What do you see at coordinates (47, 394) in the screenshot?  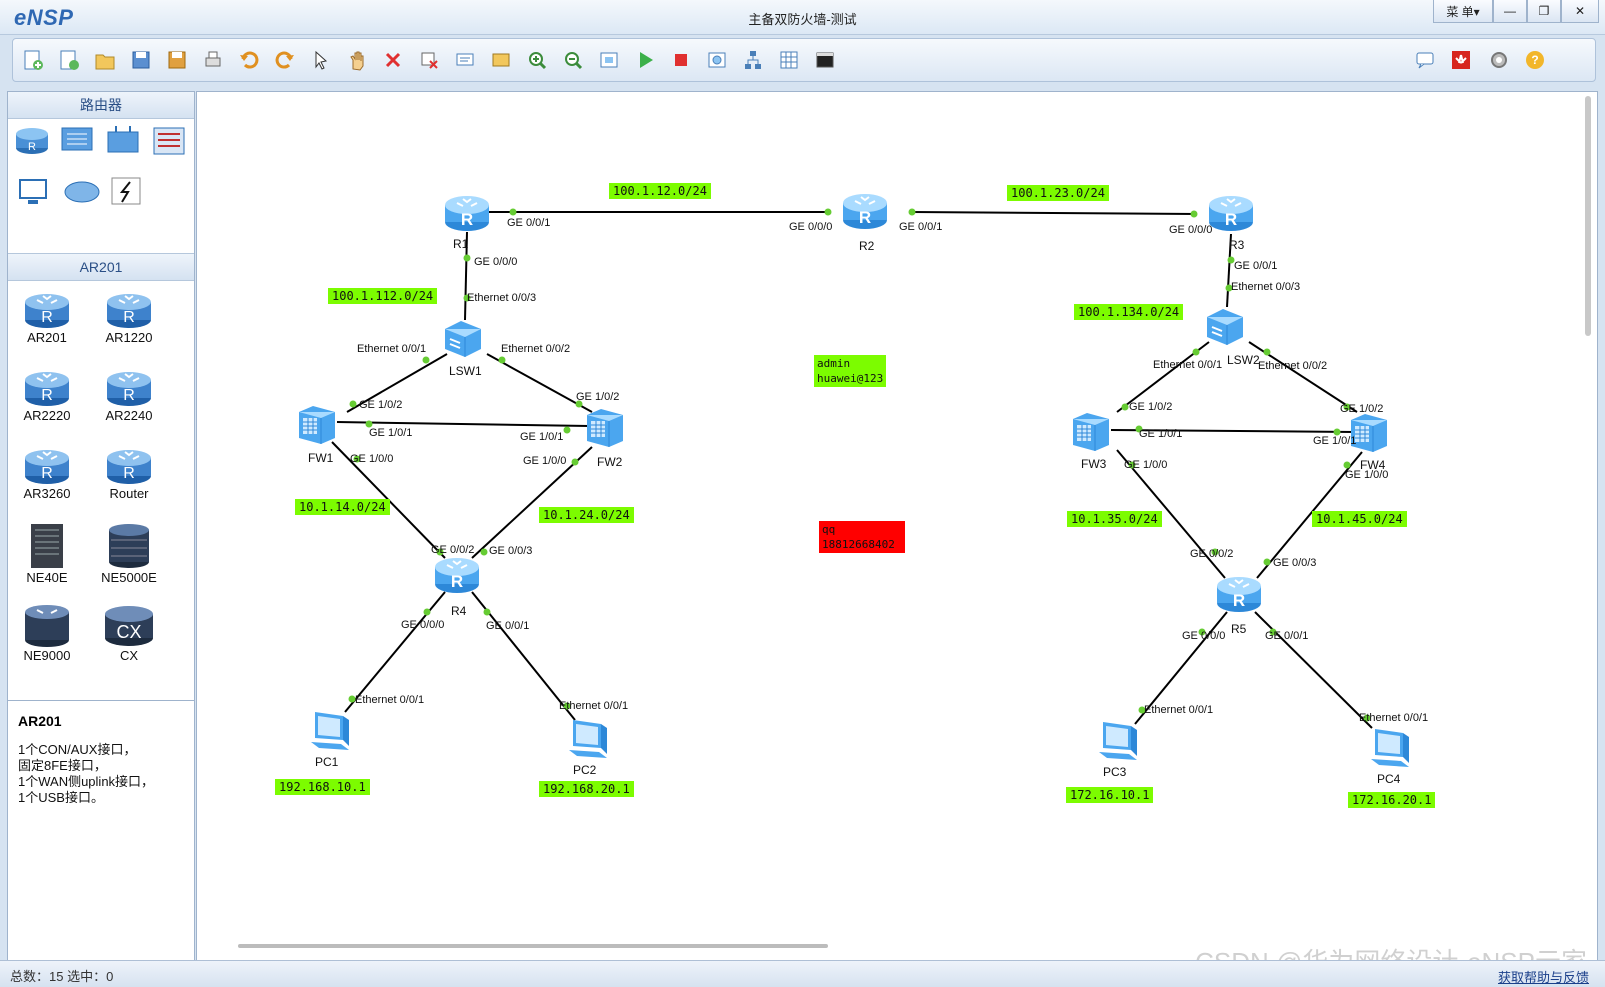 I see `device-ar2220: R AR2220` at bounding box center [47, 394].